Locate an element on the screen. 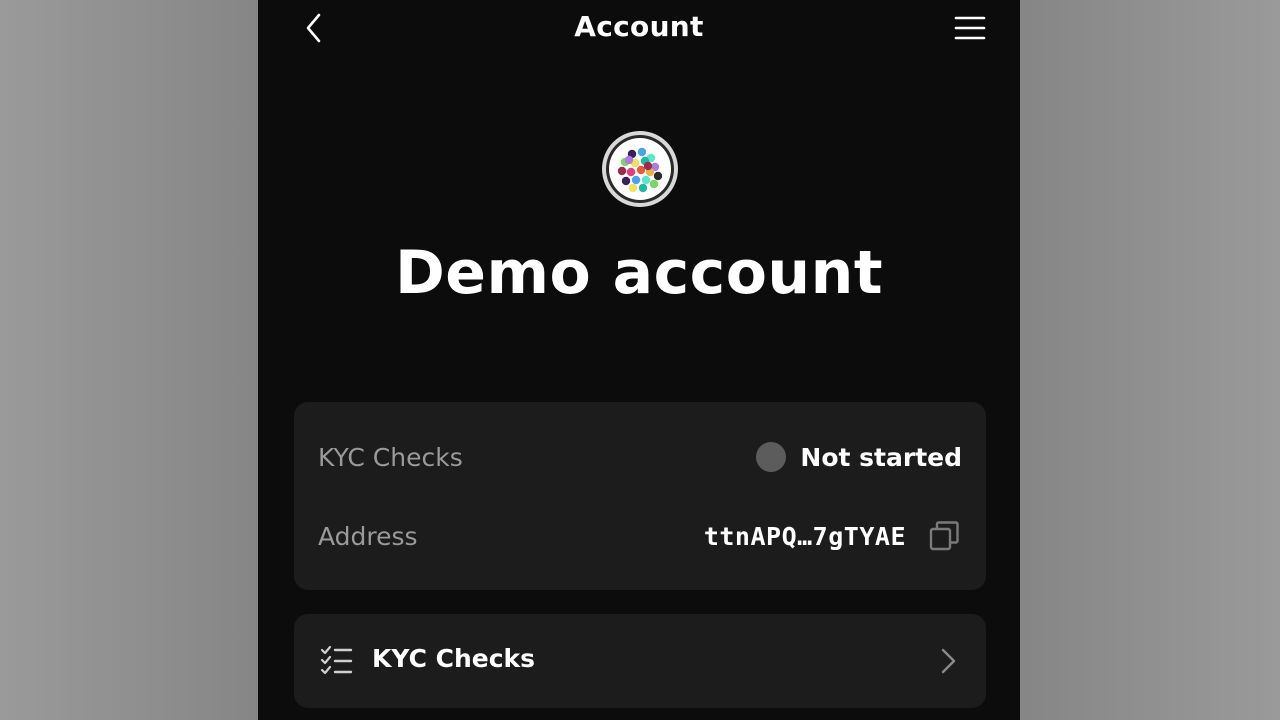 This screenshot has width=1280, height=720. checklist-icon is located at coordinates (336, 660).